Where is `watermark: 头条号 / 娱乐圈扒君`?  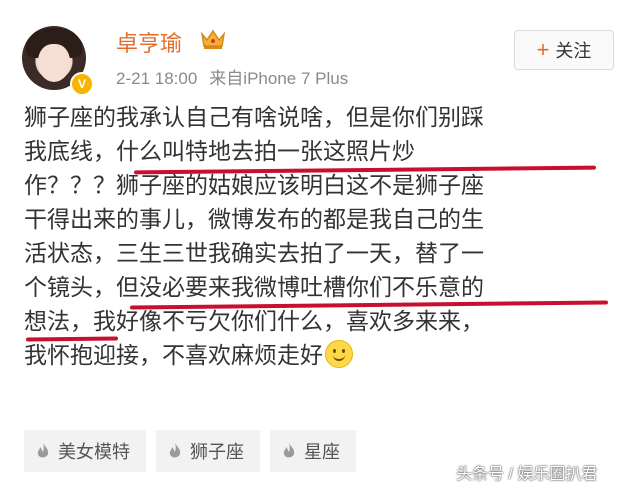
watermark: 头条号 / 娱乐圈扒君 is located at coordinates (527, 474).